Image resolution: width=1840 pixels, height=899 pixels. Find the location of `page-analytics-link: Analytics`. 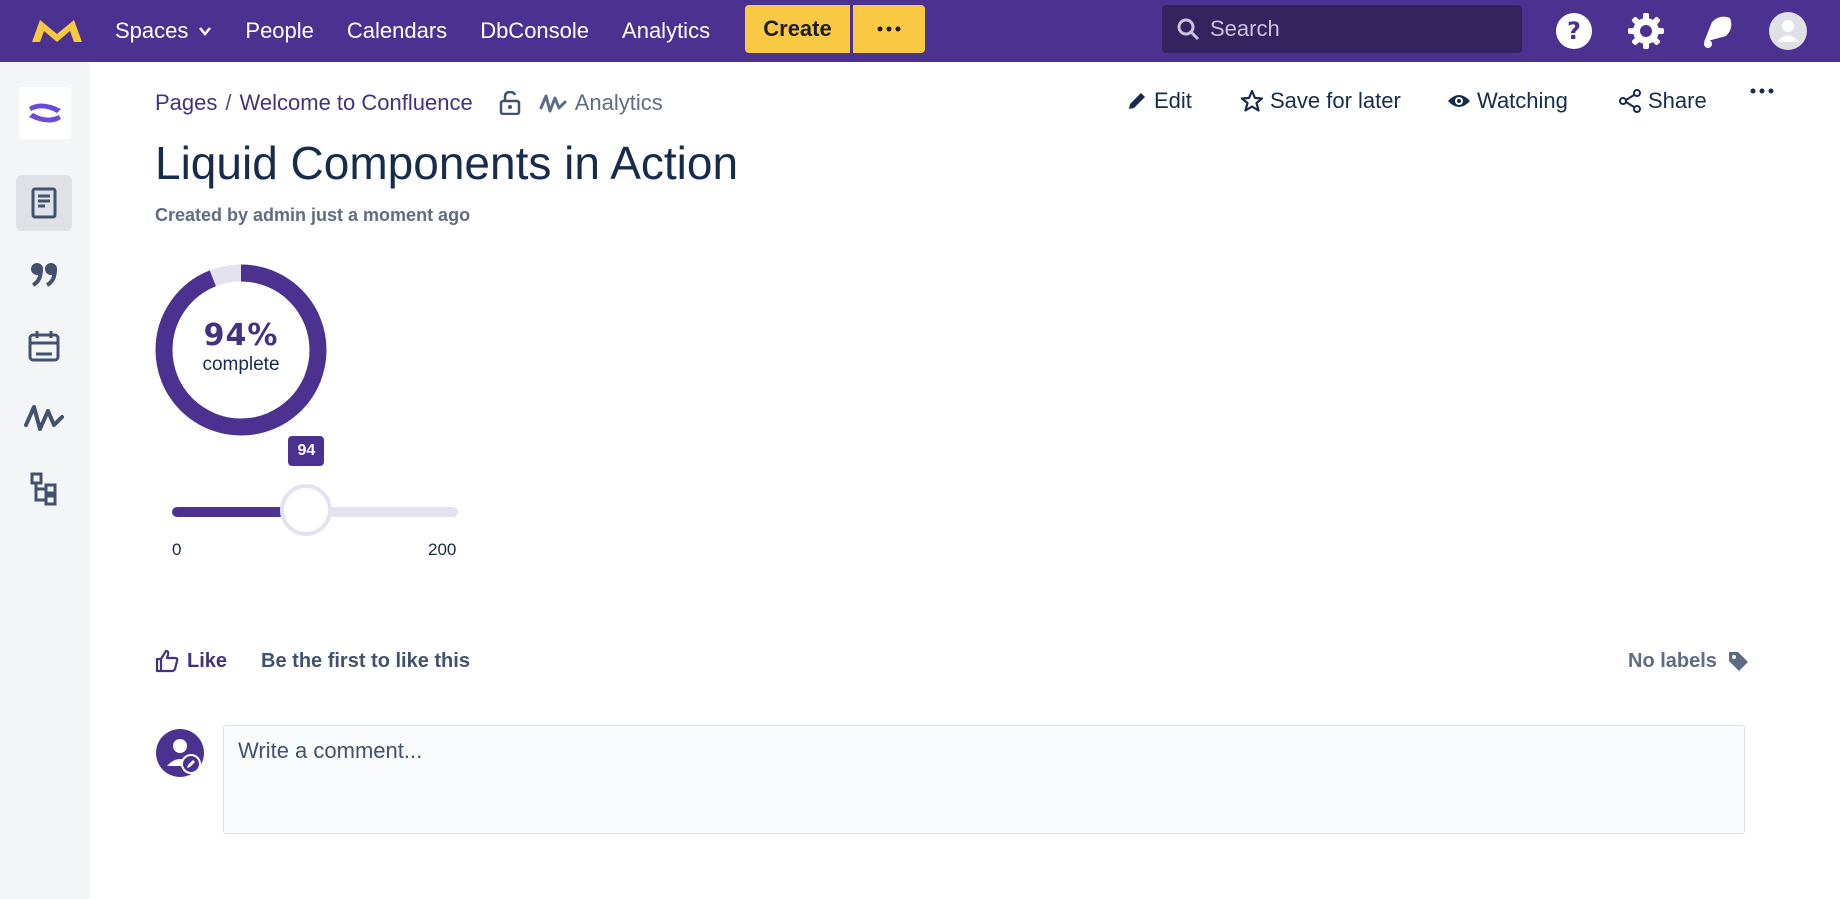

page-analytics-link: Analytics is located at coordinates (601, 103).